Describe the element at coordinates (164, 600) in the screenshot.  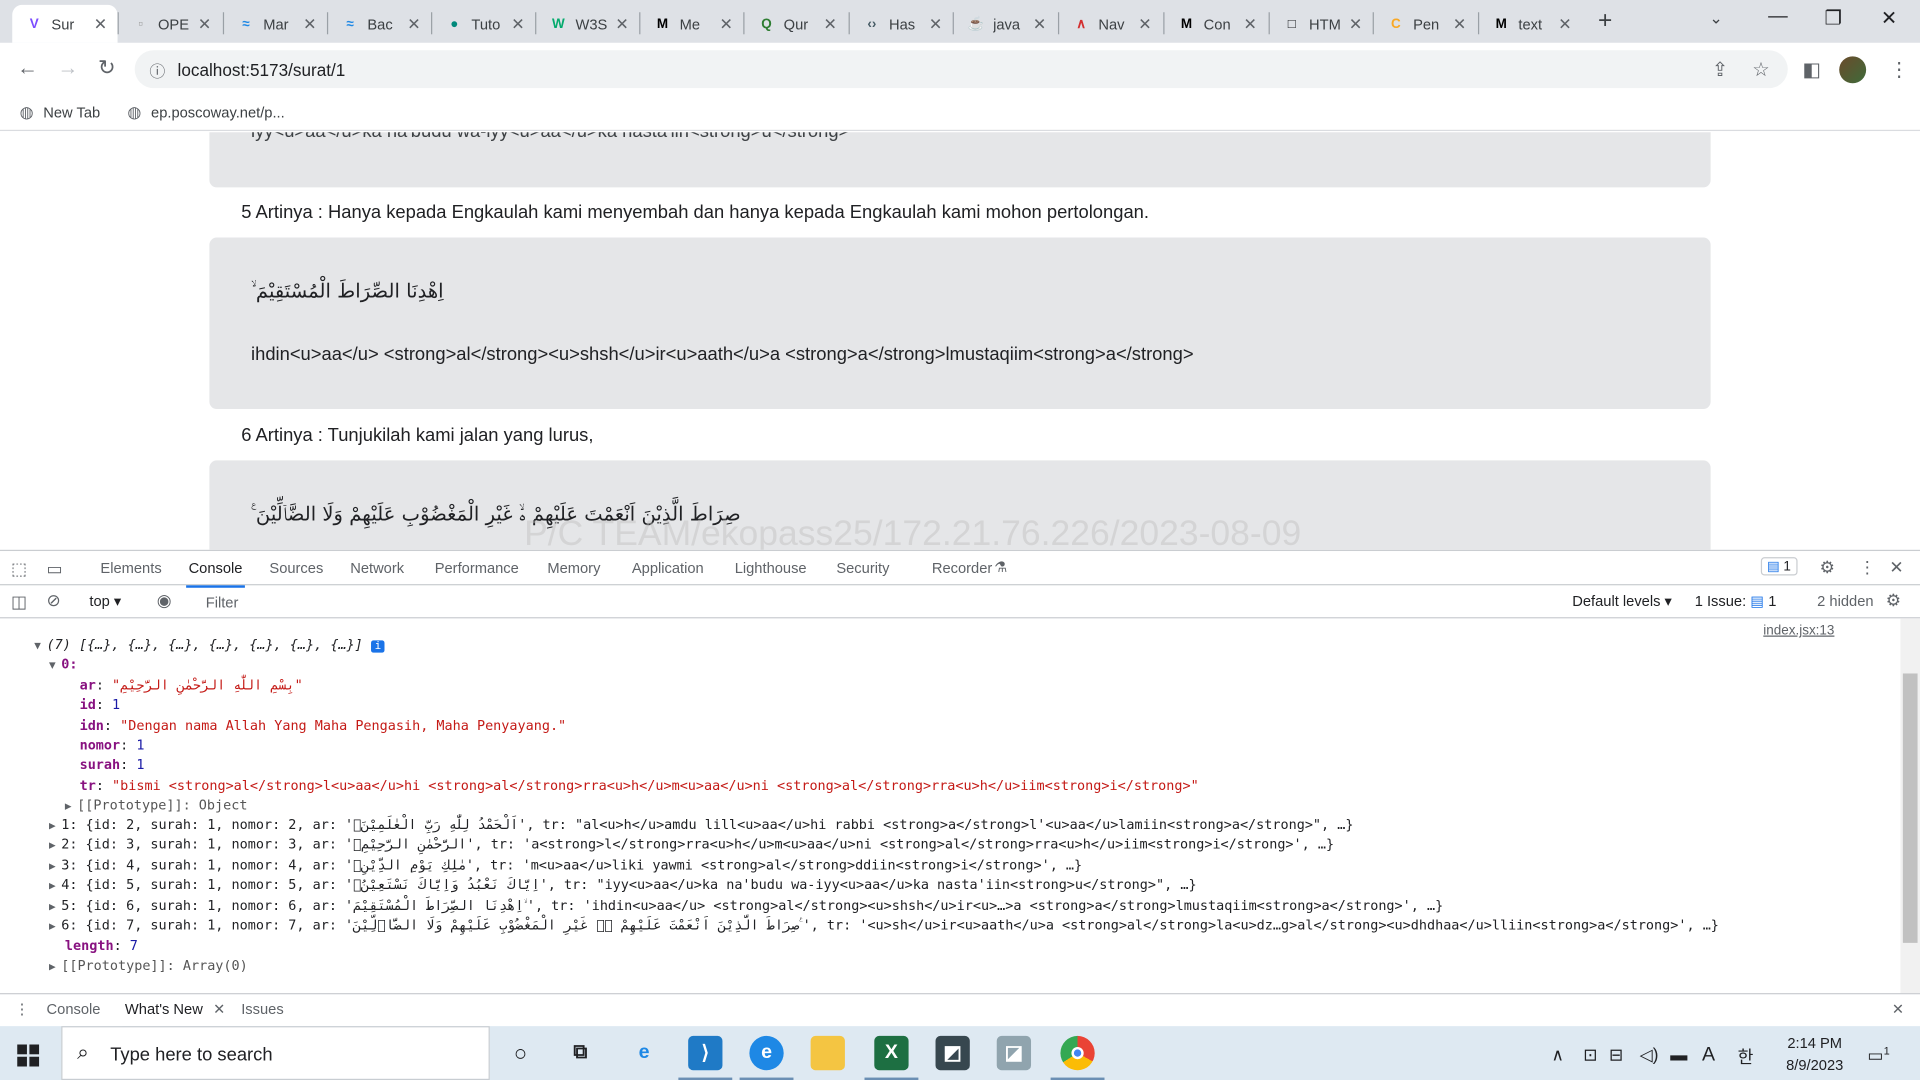
I see `live-expression-eye-icon: ◉` at that location.